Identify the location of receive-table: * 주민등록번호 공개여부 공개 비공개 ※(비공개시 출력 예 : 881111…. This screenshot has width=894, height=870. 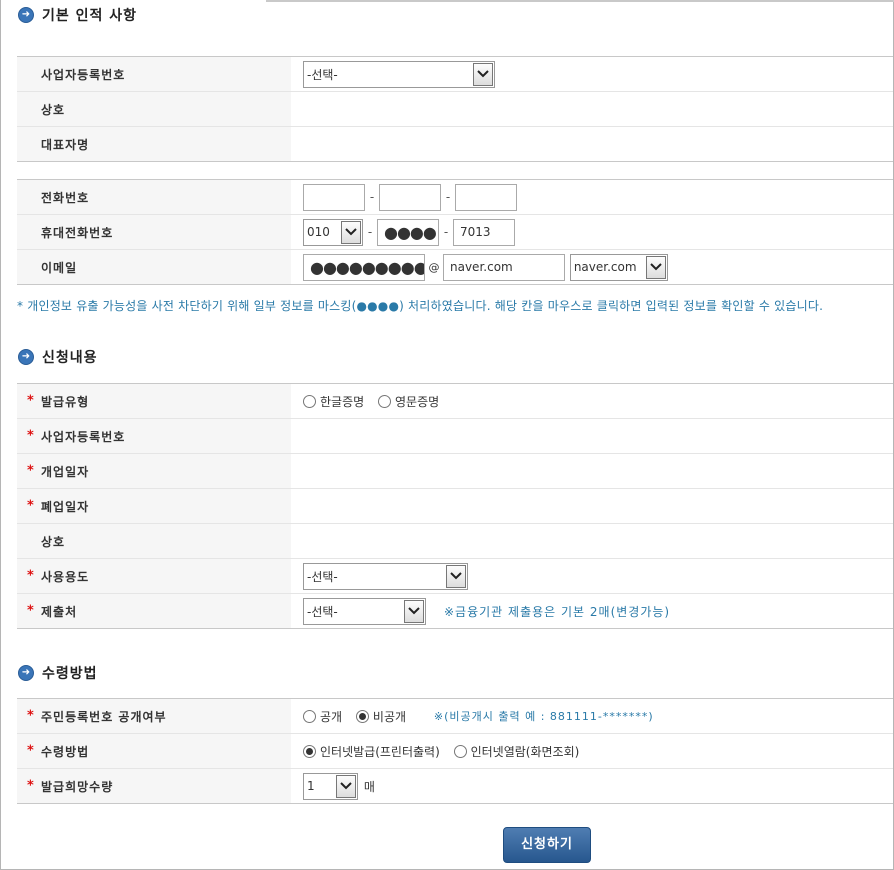
(455, 751).